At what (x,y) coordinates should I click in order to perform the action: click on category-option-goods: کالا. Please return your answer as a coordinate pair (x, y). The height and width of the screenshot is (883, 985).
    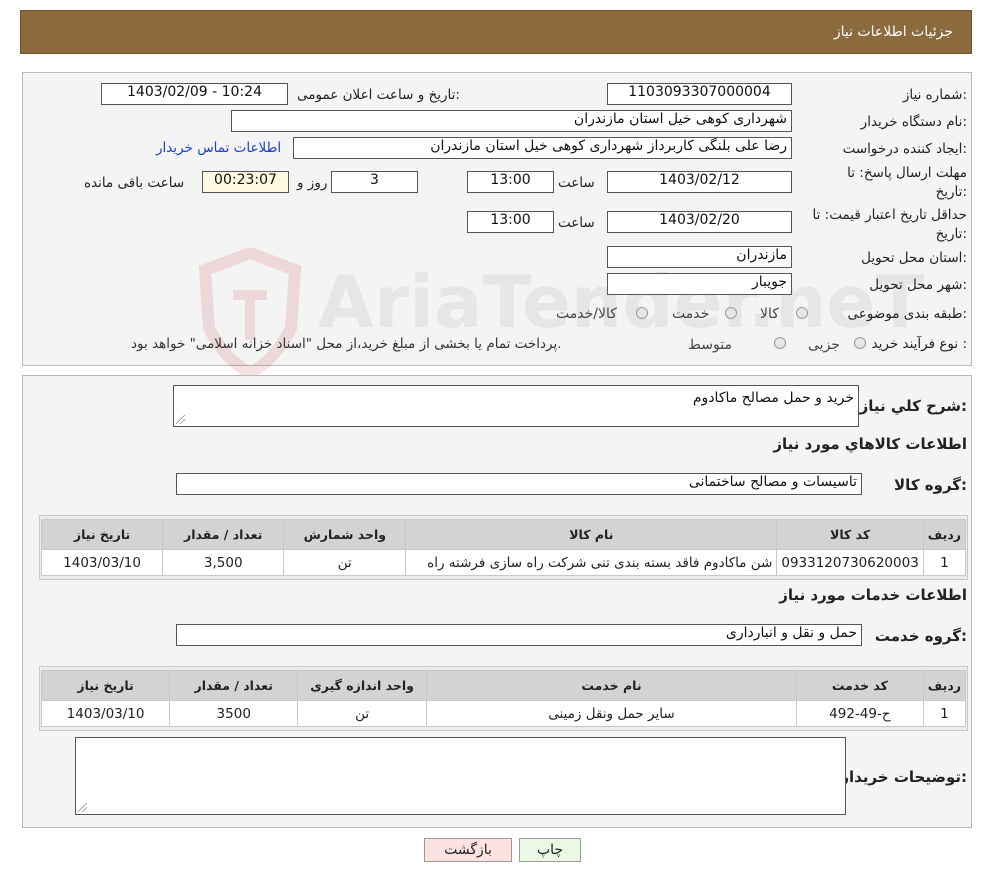
    Looking at the image, I should click on (769, 314).